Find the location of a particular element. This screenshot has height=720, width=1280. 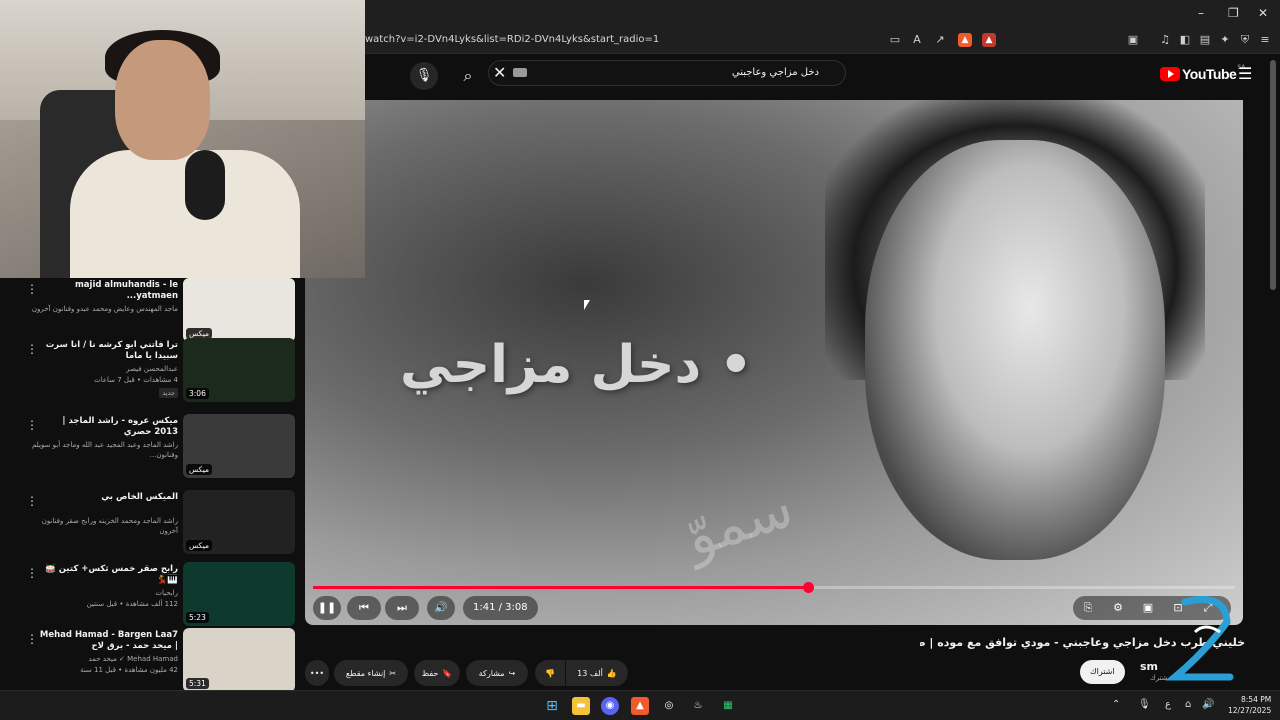

page-scrollbar is located at coordinates (1273, 175).